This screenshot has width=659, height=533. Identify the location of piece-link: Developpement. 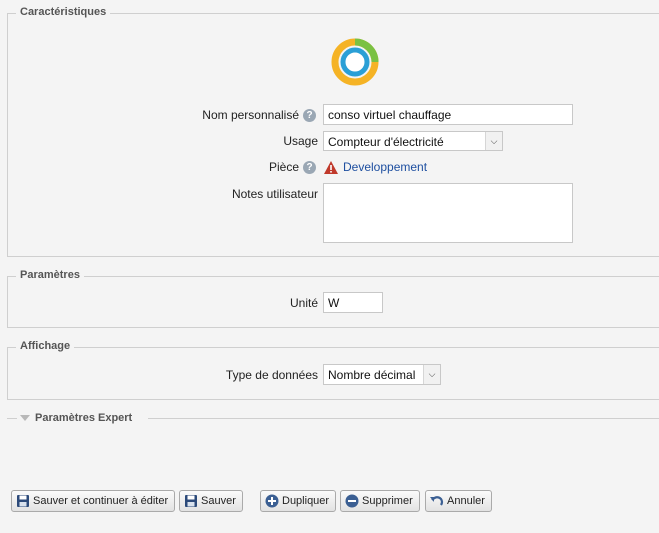
(385, 167).